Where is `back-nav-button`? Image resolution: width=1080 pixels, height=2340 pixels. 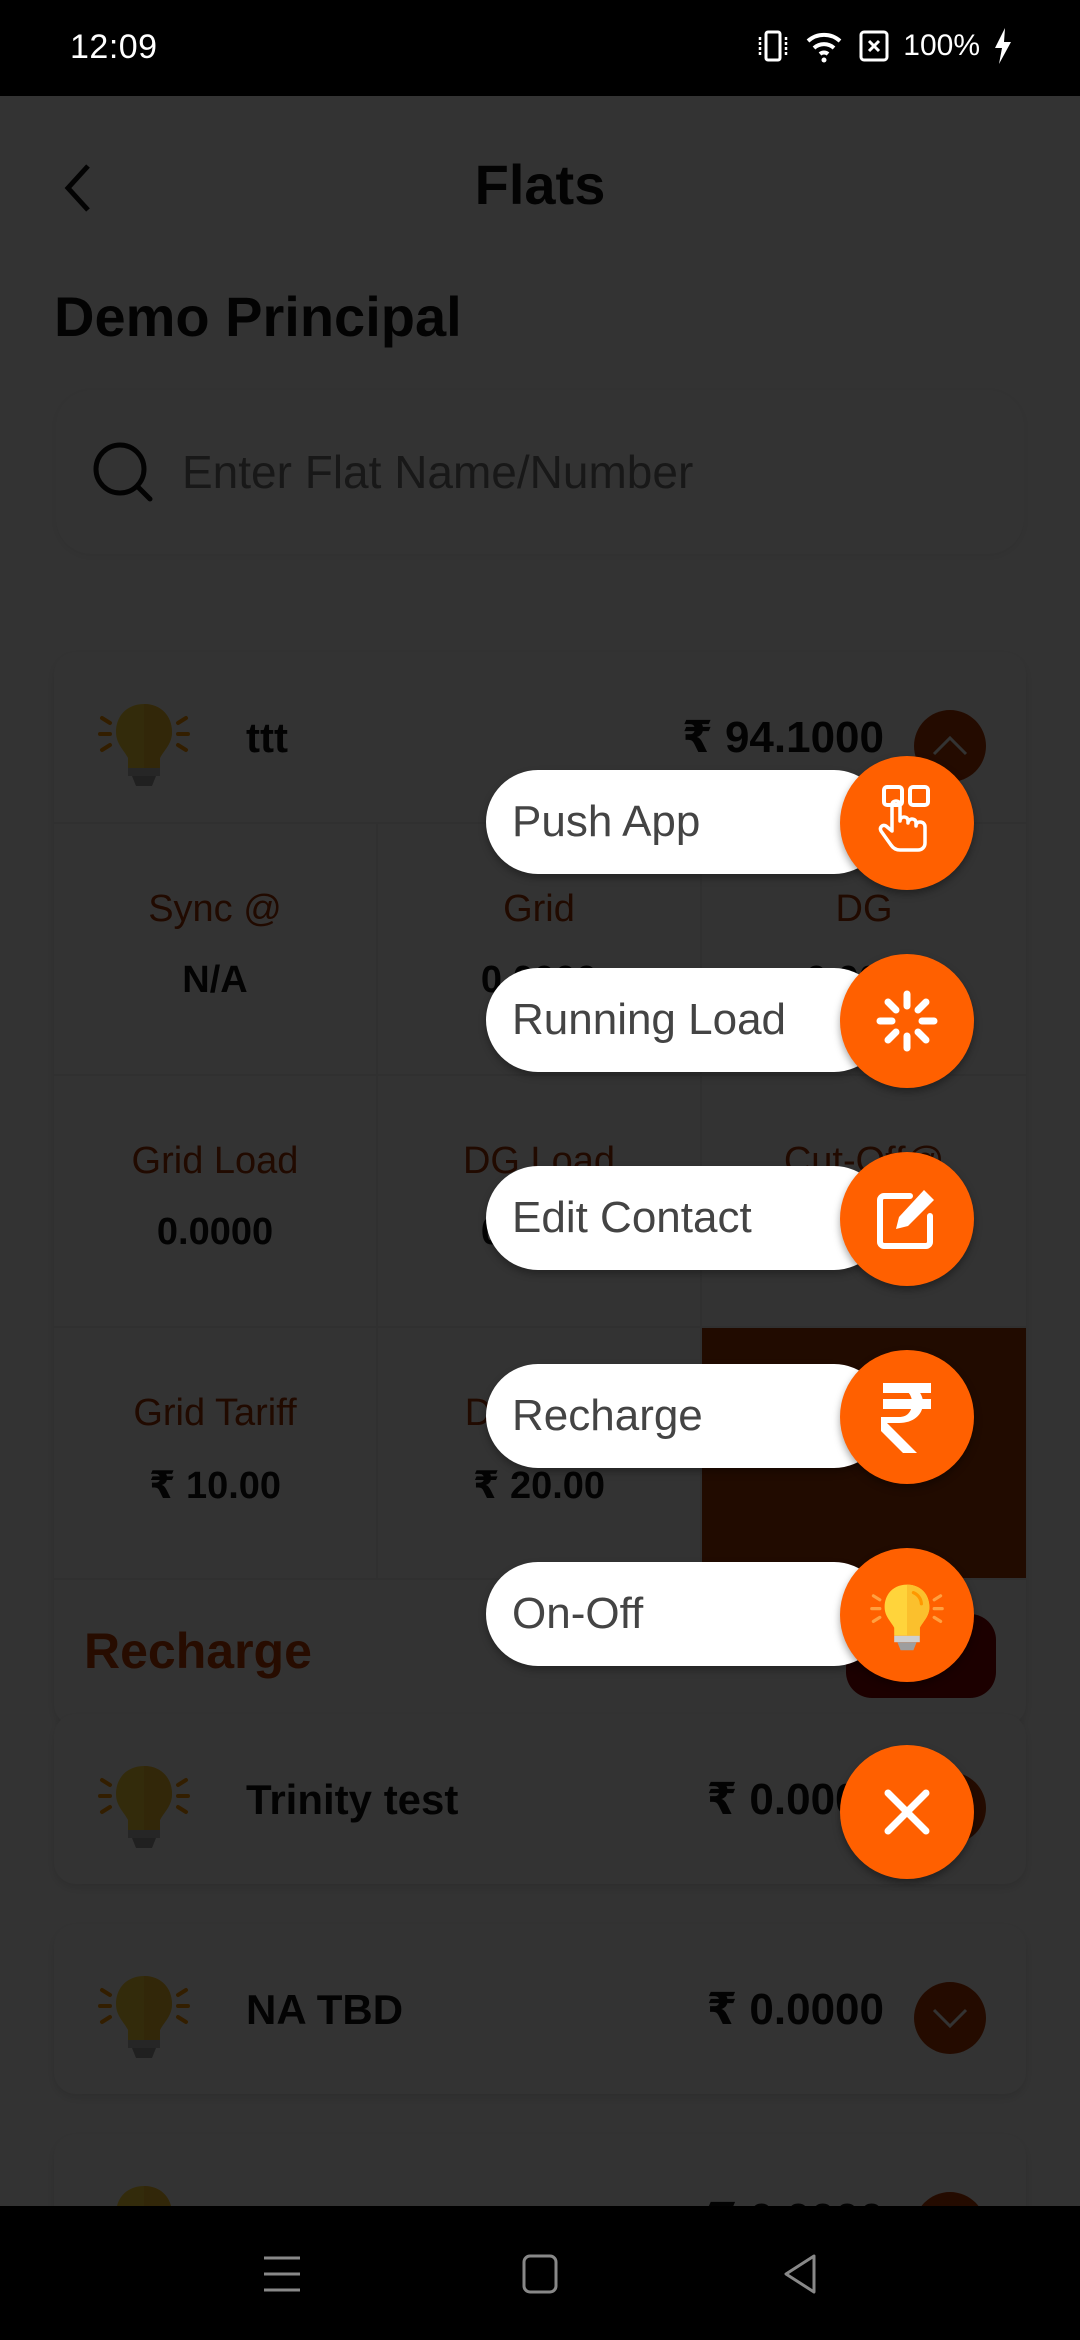
back-nav-button is located at coordinates (800, 2274).